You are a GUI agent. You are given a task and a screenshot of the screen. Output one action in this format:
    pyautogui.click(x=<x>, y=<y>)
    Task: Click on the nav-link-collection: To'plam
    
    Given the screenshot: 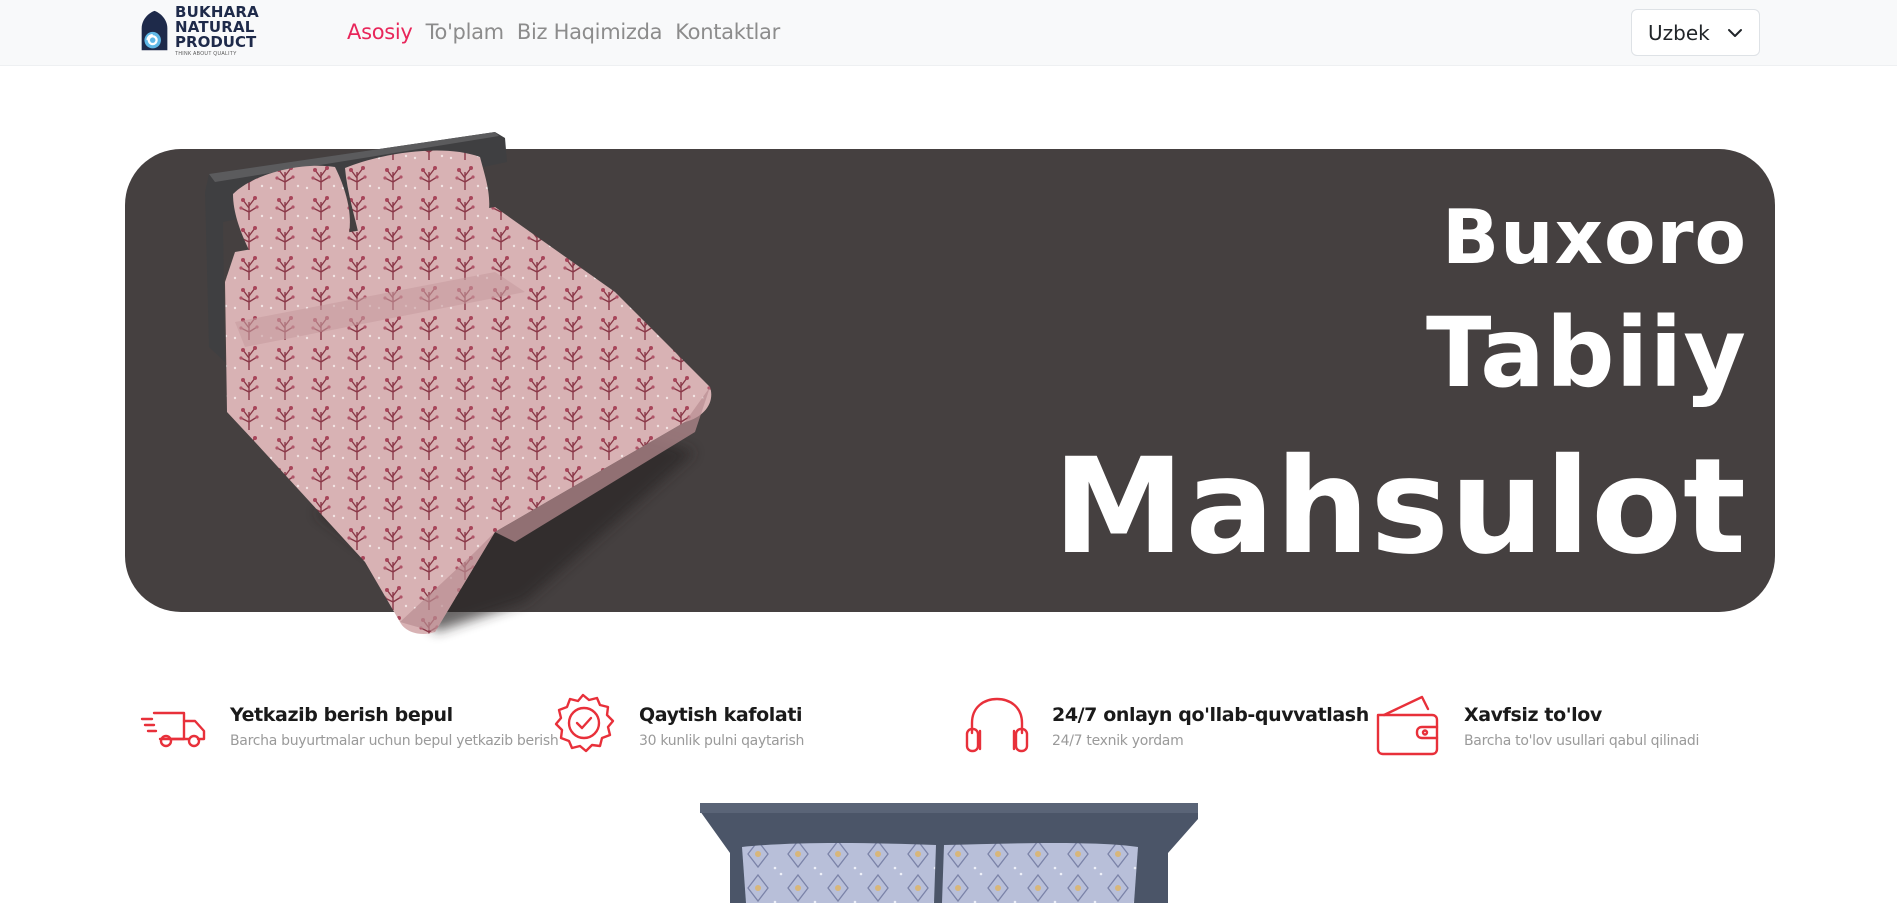 What is the action you would take?
    pyautogui.click(x=465, y=32)
    